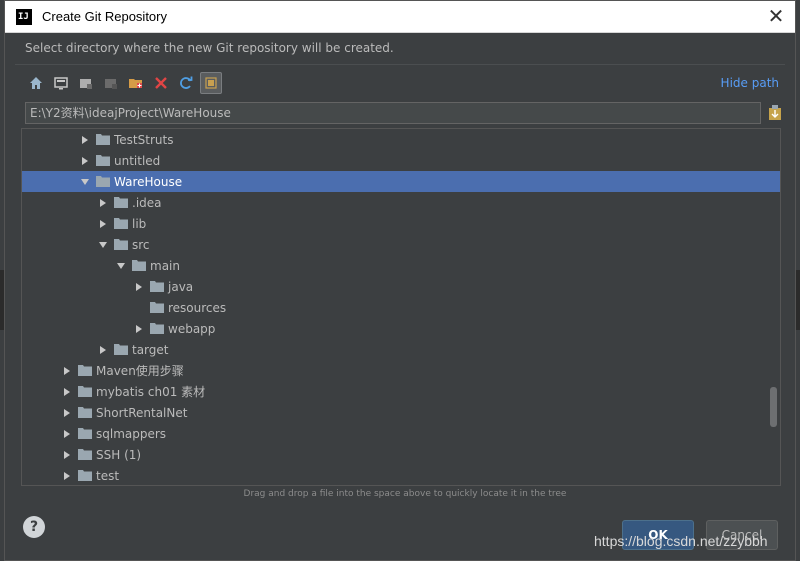 This screenshot has height=561, width=800. What do you see at coordinates (131, 433) in the screenshot?
I see `tree-row-label: sqlmappers` at bounding box center [131, 433].